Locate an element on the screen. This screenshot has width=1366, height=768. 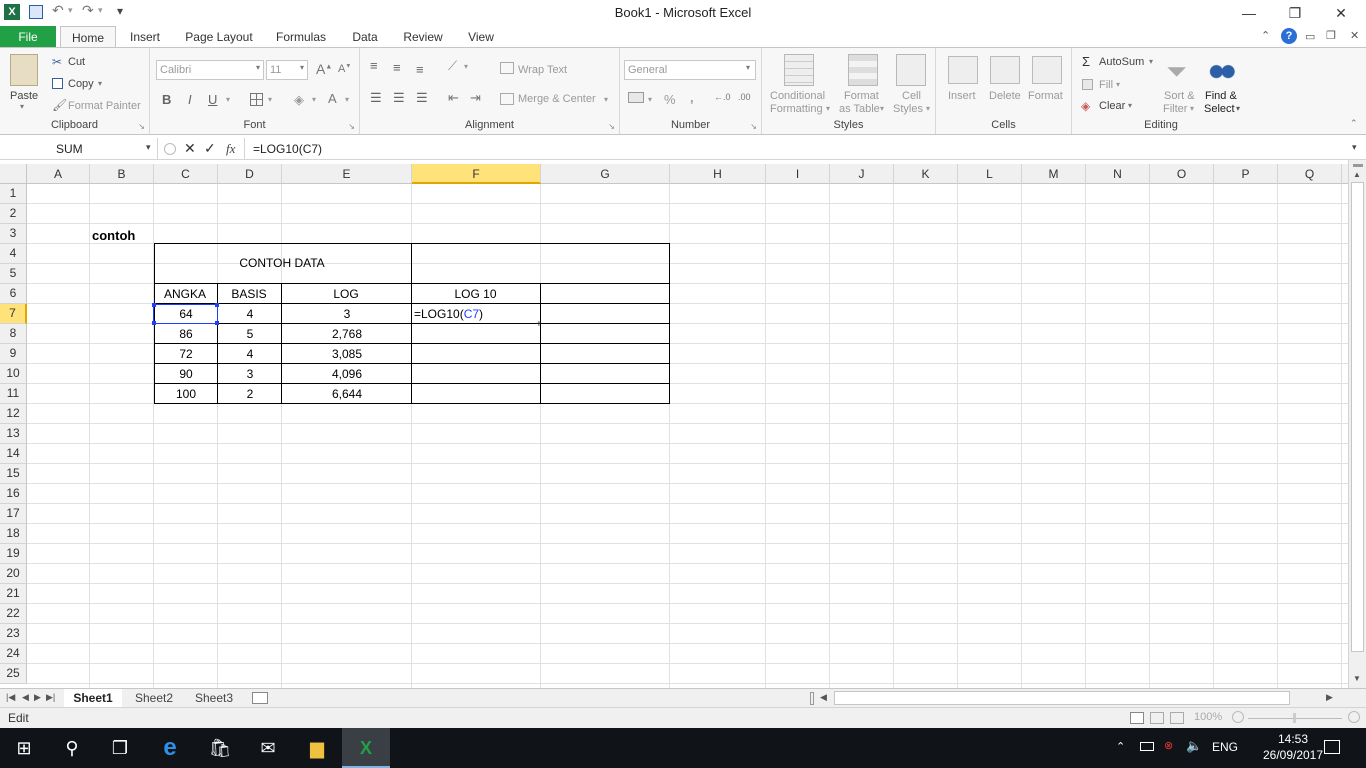
column-header-n: N is located at coordinates (1118, 174).